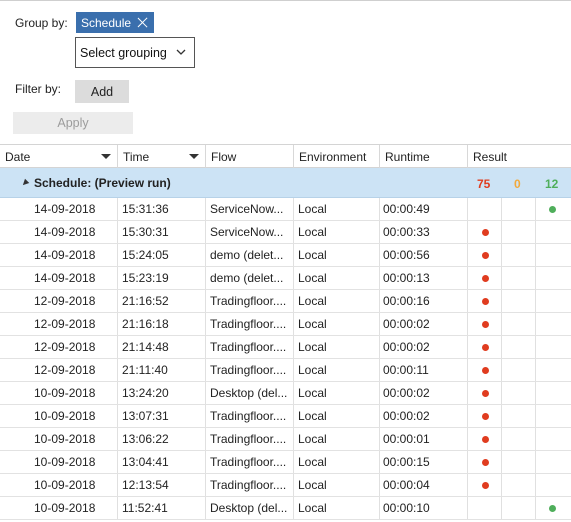  Describe the element at coordinates (552, 184) in the screenshot. I see `success-count: 12` at that location.